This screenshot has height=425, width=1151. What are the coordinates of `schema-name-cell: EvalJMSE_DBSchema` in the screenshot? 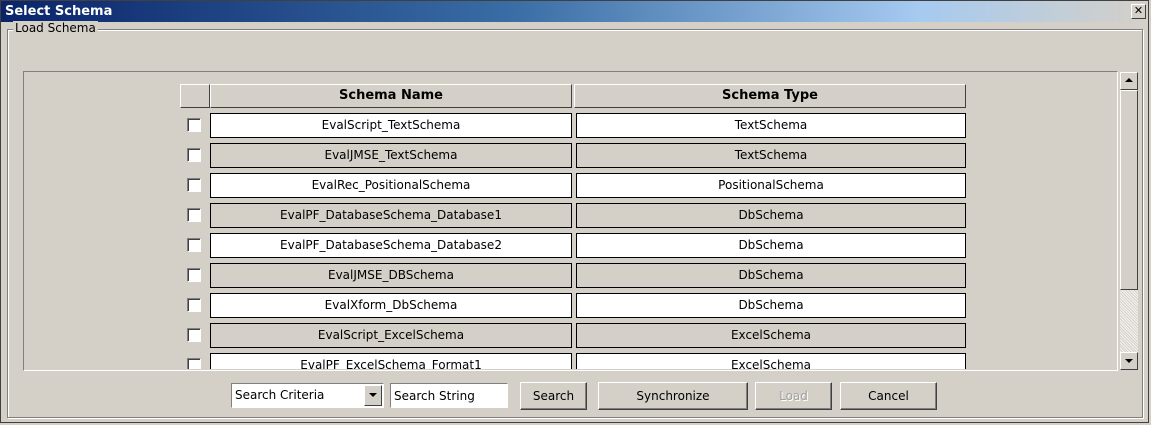 It's located at (391, 275).